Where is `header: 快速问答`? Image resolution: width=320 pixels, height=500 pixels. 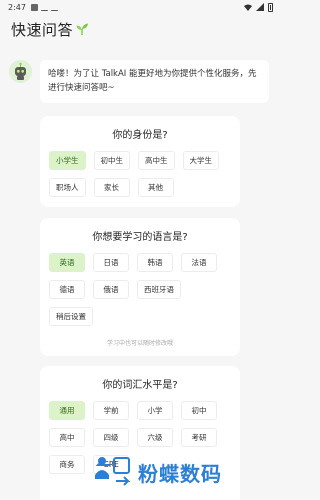 header: 快速问答 is located at coordinates (140, 29).